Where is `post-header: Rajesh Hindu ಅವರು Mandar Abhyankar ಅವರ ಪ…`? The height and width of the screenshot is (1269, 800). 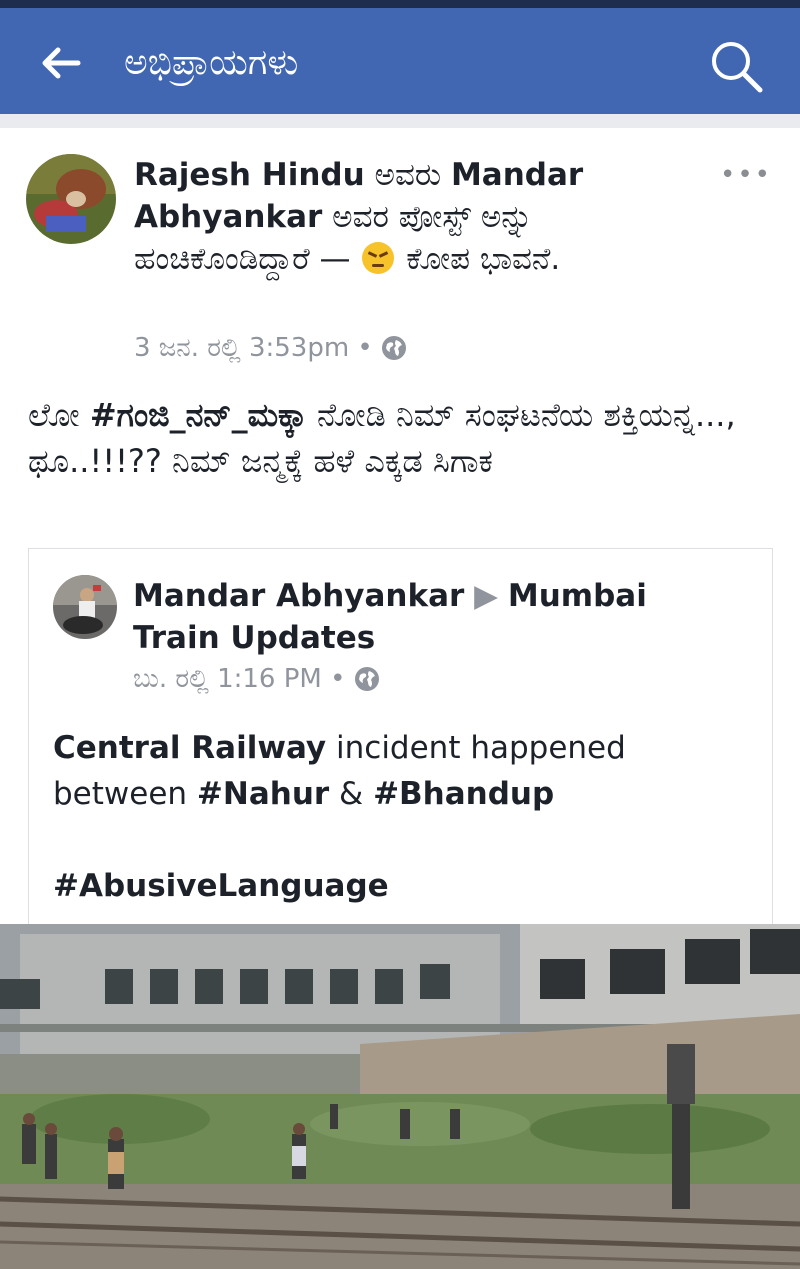
post-header: Rajesh Hindu ಅವರು Mandar Abhyankar ಅವರ ಪ… is located at coordinates (419, 217).